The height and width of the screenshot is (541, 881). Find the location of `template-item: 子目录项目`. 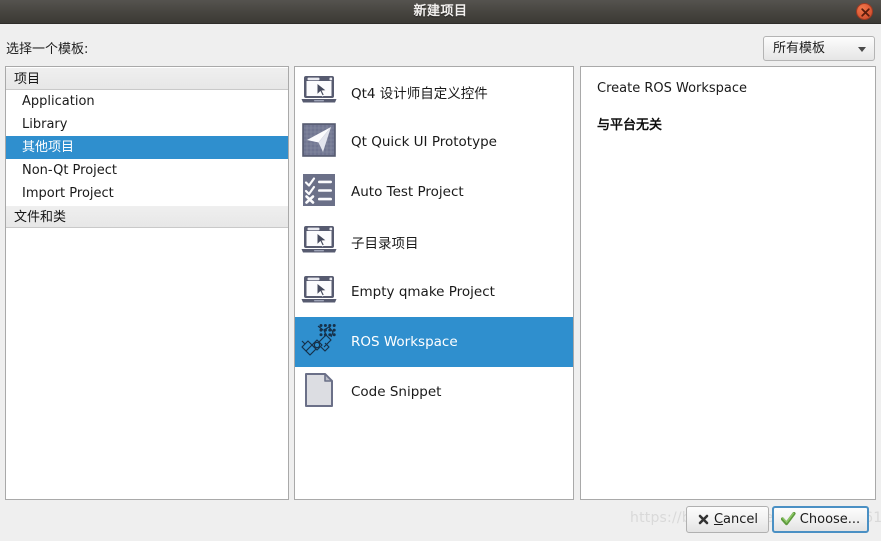

template-item: 子目录项目 is located at coordinates (434, 242).